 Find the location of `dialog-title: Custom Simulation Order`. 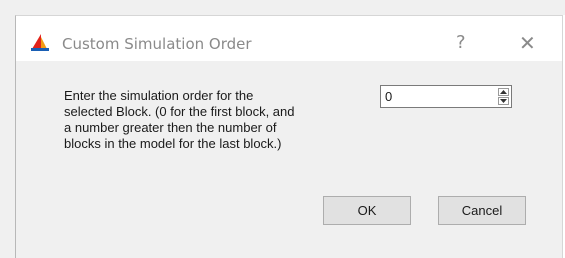

dialog-title: Custom Simulation Order is located at coordinates (157, 44).